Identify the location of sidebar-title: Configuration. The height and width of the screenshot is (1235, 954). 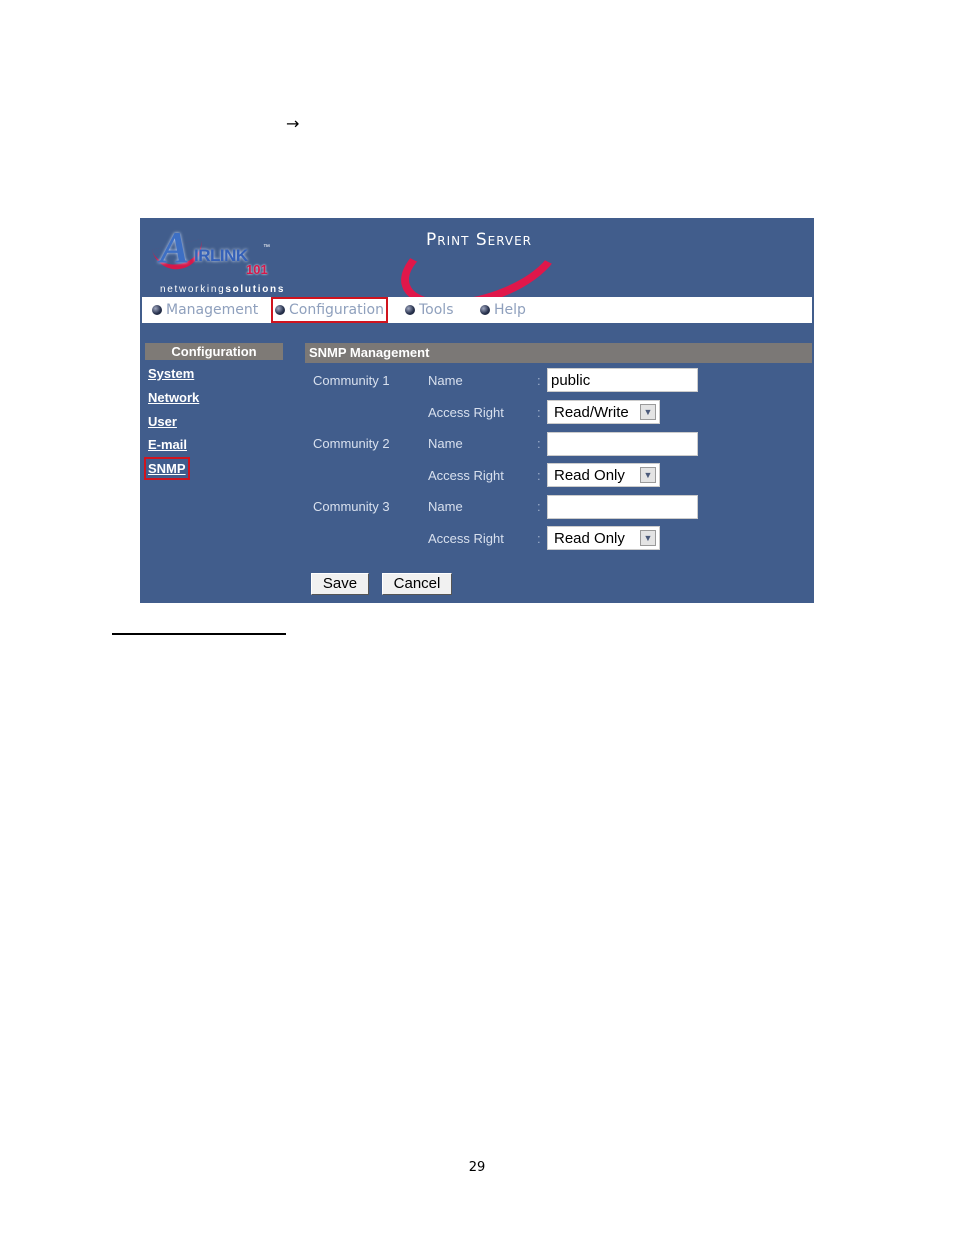
(214, 351).